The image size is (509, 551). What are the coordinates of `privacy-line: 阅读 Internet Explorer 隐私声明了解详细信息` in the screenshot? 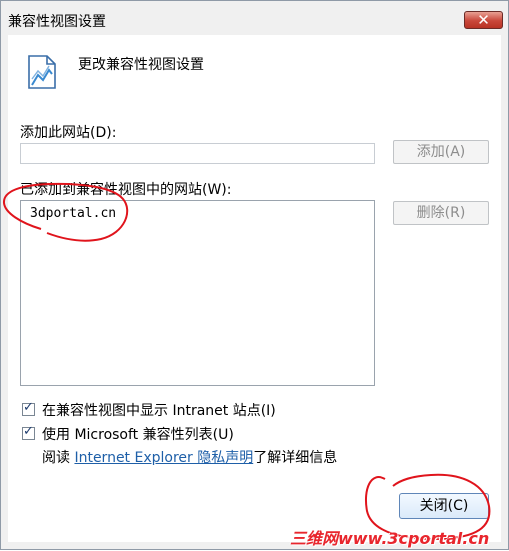 It's located at (189, 457).